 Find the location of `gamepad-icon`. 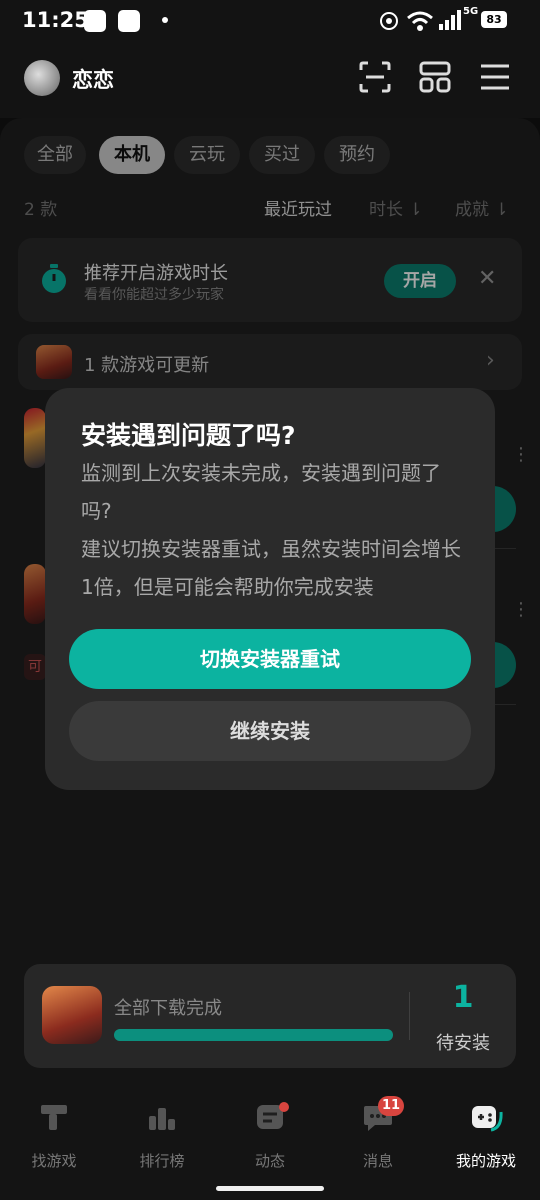

gamepad-icon is located at coordinates (487, 1119).